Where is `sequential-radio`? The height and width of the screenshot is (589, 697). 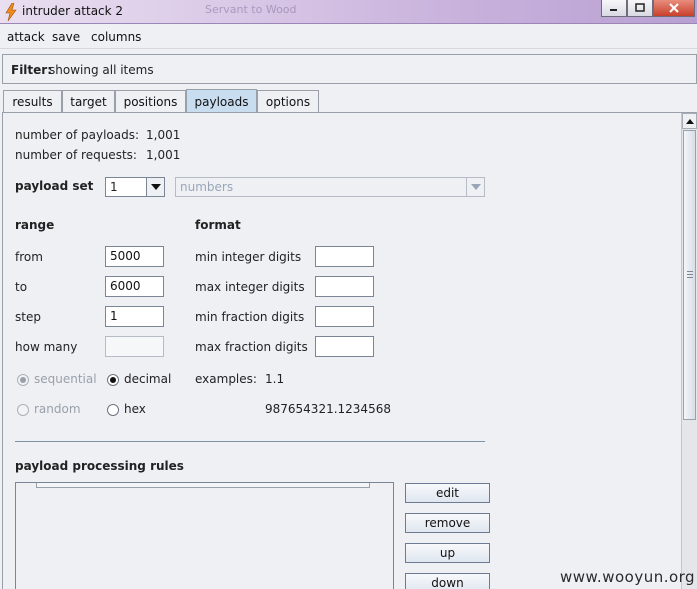 sequential-radio is located at coordinates (23, 380).